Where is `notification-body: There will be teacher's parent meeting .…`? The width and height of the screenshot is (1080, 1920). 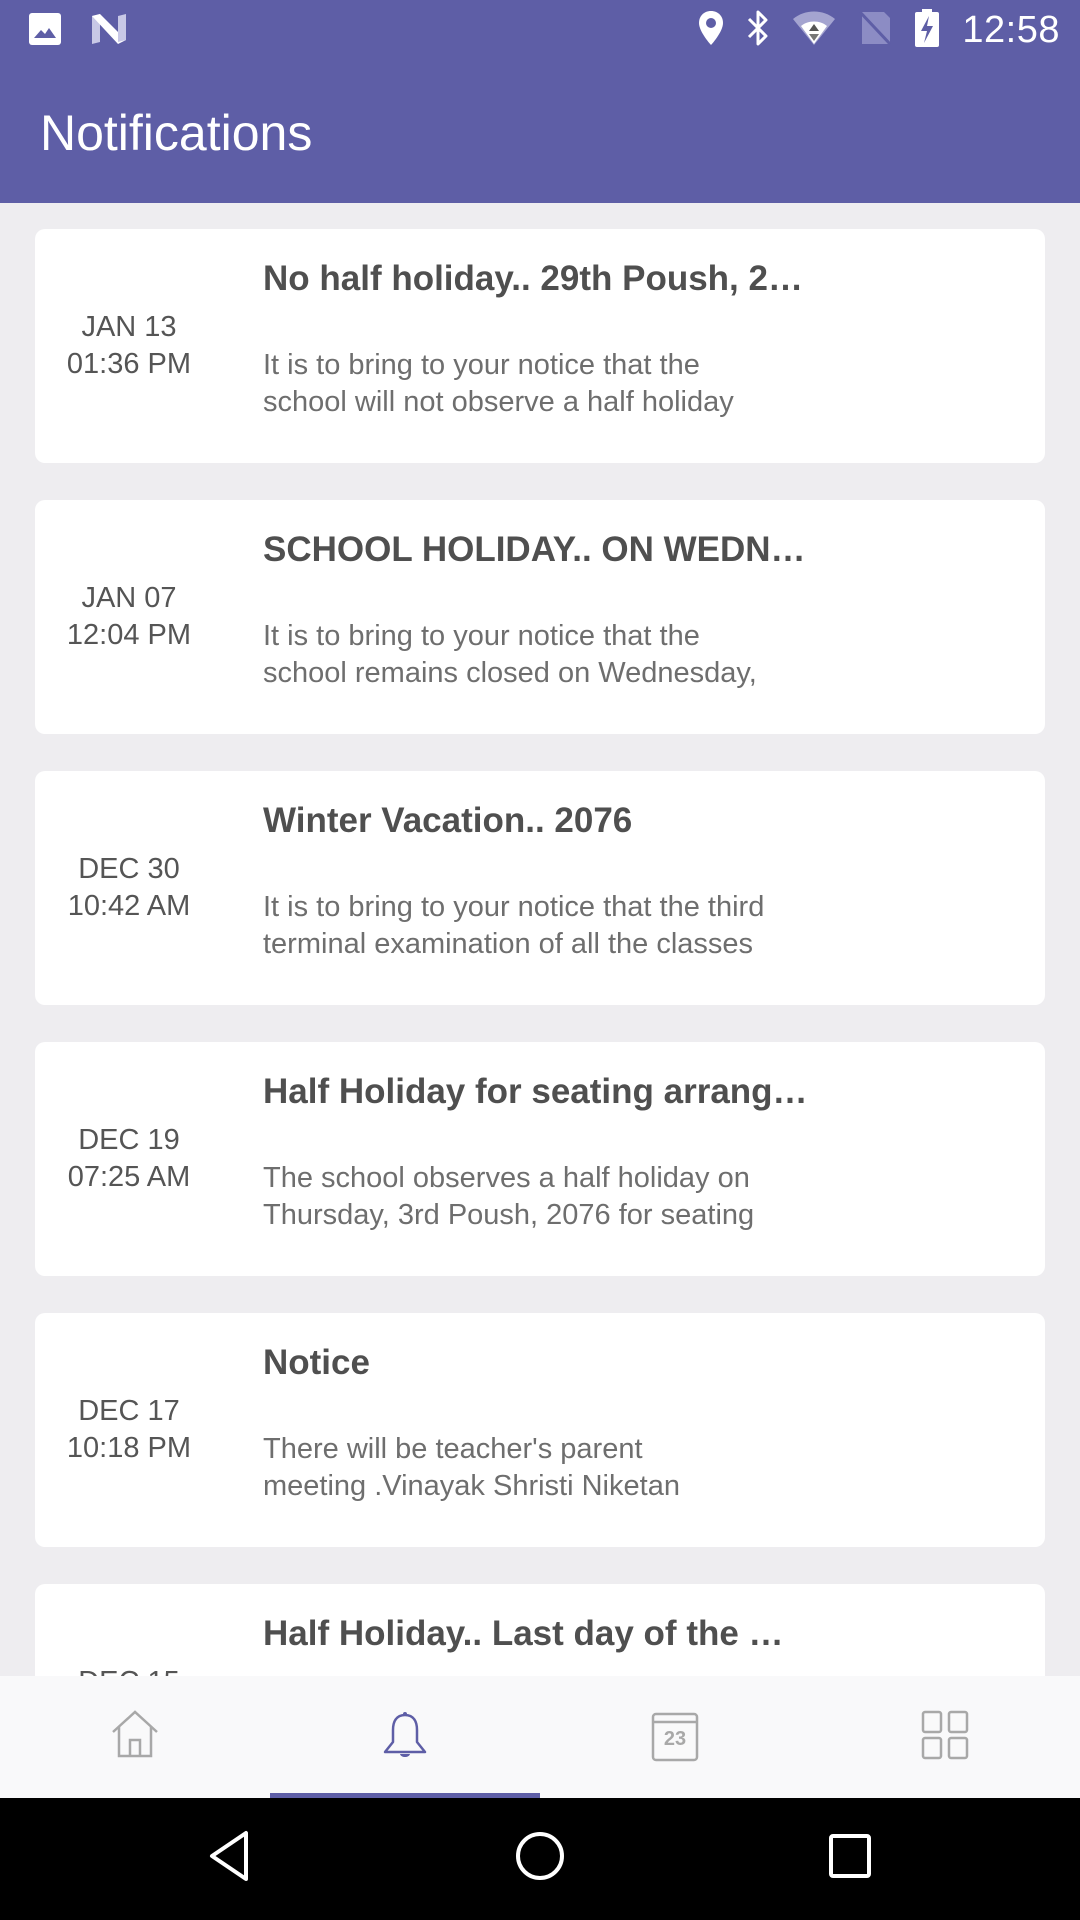
notification-body: There will be teacher's parent meeting .… is located at coordinates (471, 1467).